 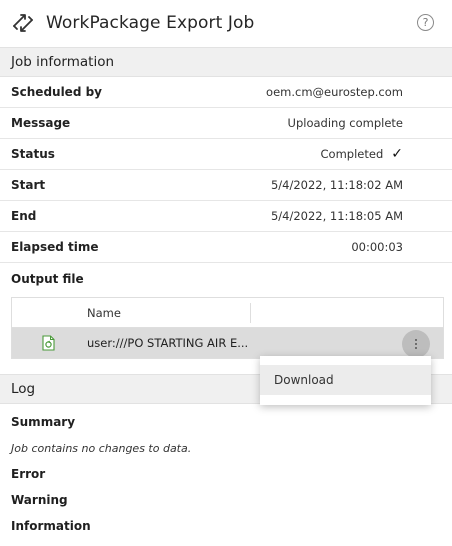 What do you see at coordinates (226, 92) in the screenshot?
I see `info-row-scheduled-by: Scheduled by oem.cm@eurostep.com` at bounding box center [226, 92].